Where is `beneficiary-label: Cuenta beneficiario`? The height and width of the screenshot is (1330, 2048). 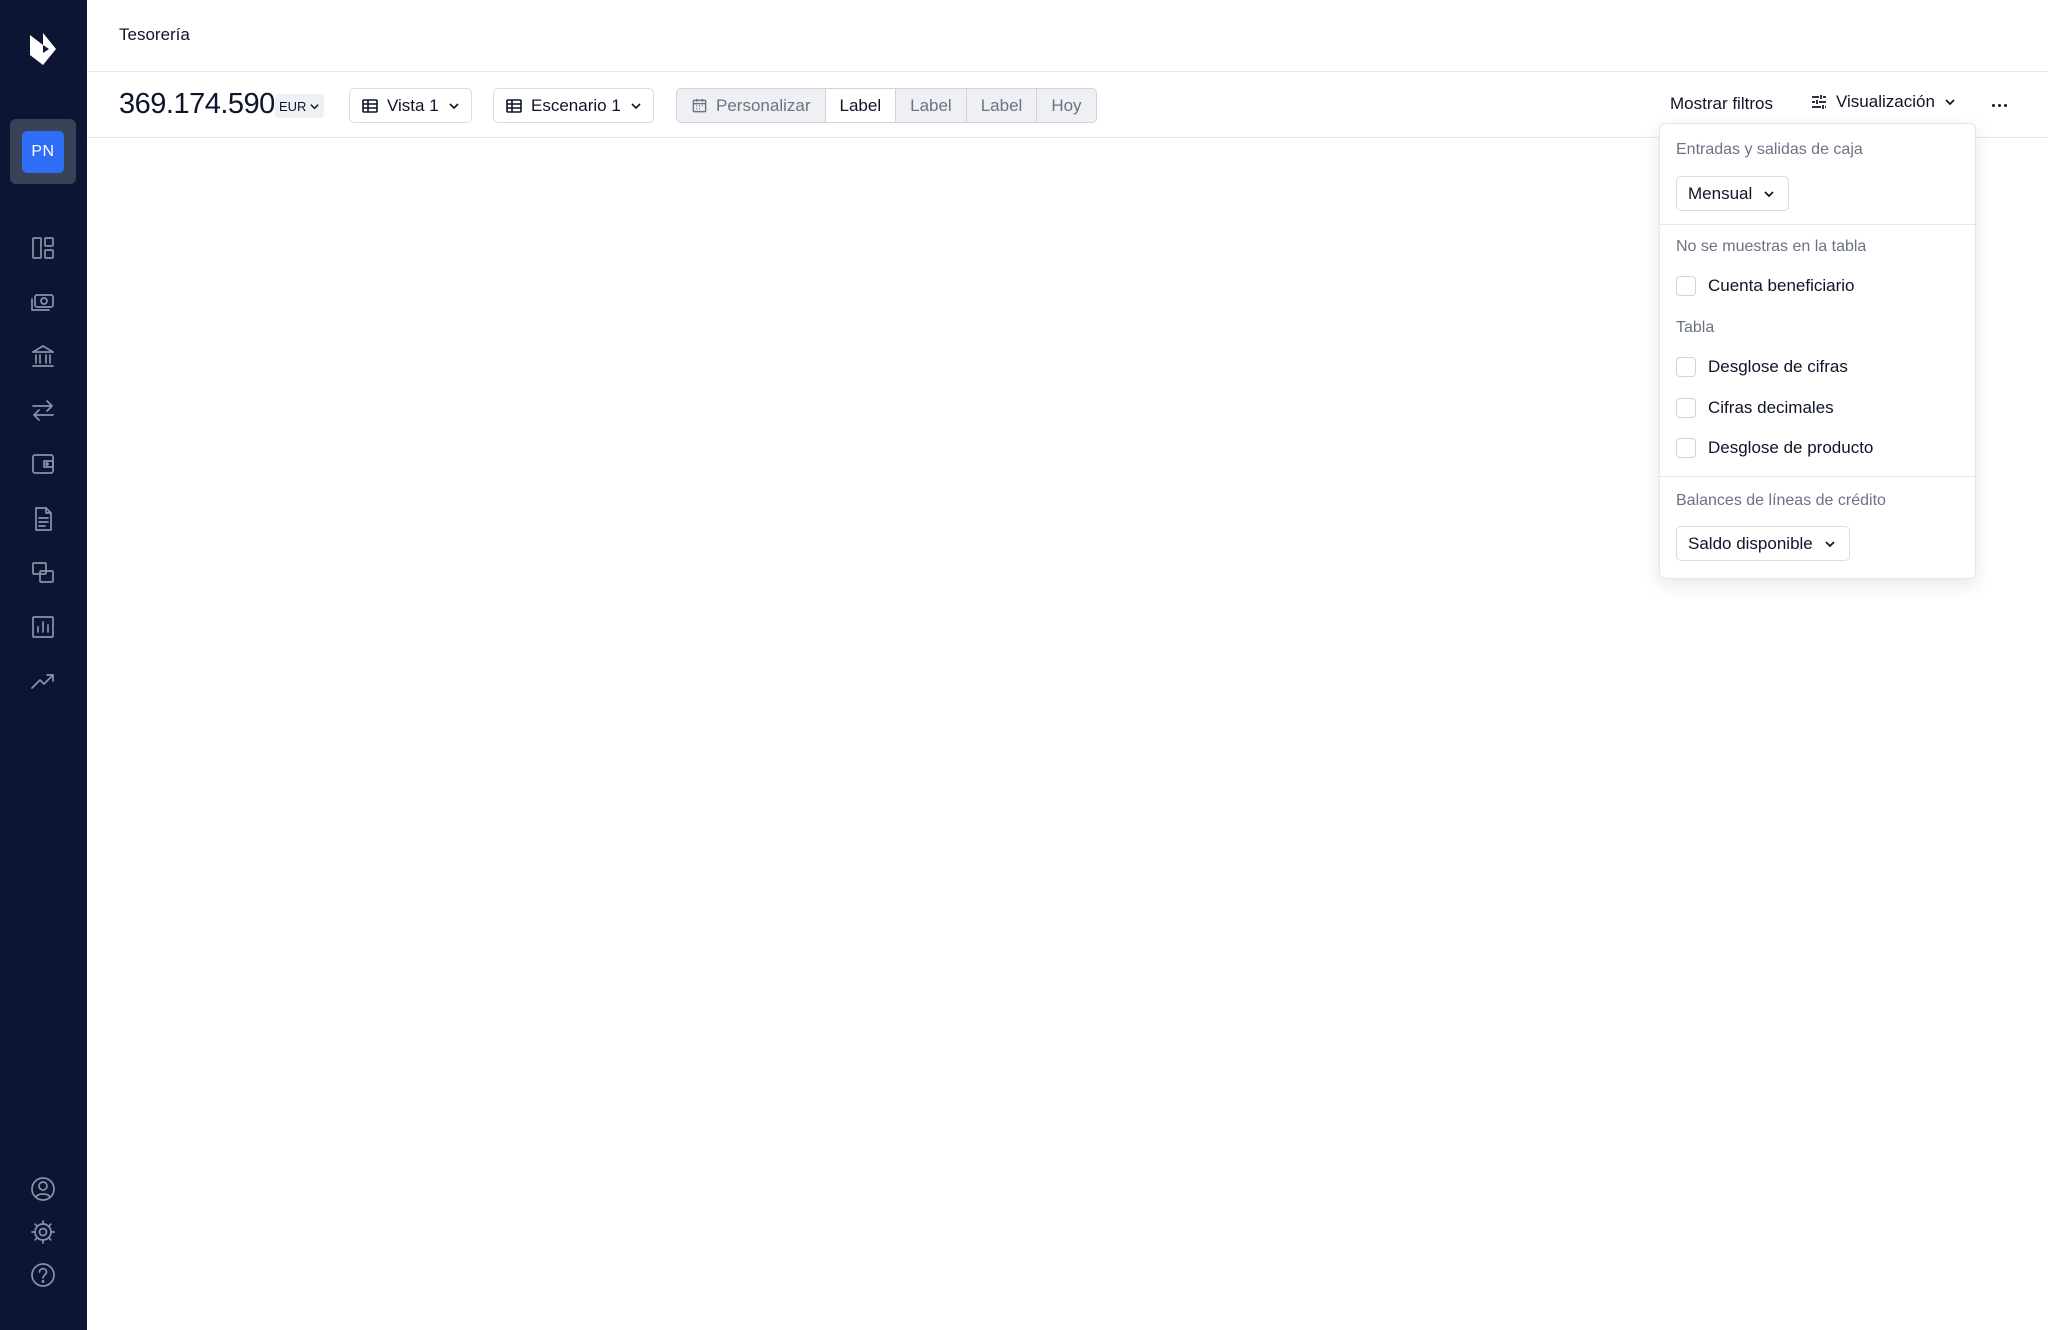 beneficiary-label: Cuenta beneficiario is located at coordinates (1781, 285).